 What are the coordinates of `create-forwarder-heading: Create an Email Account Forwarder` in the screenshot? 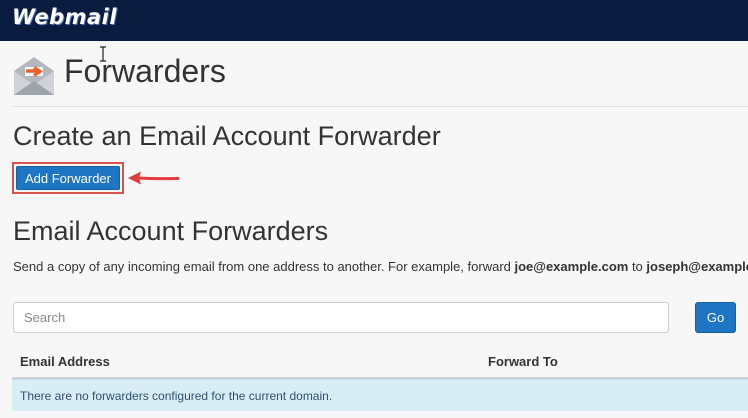 It's located at (227, 136).